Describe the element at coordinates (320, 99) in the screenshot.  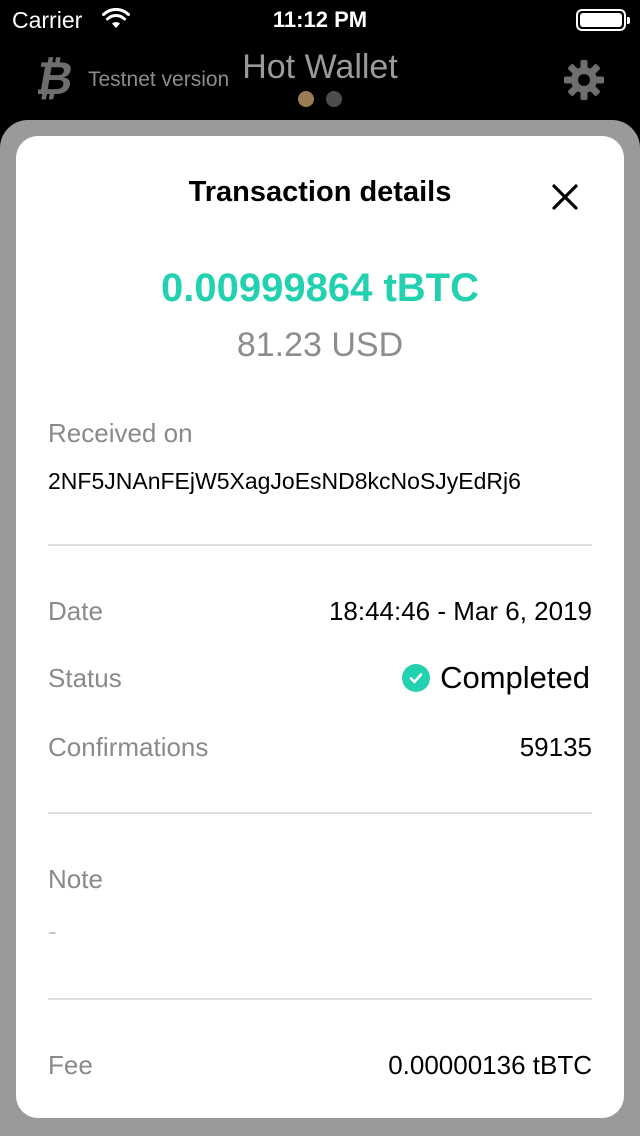
I see `page-indicator` at that location.